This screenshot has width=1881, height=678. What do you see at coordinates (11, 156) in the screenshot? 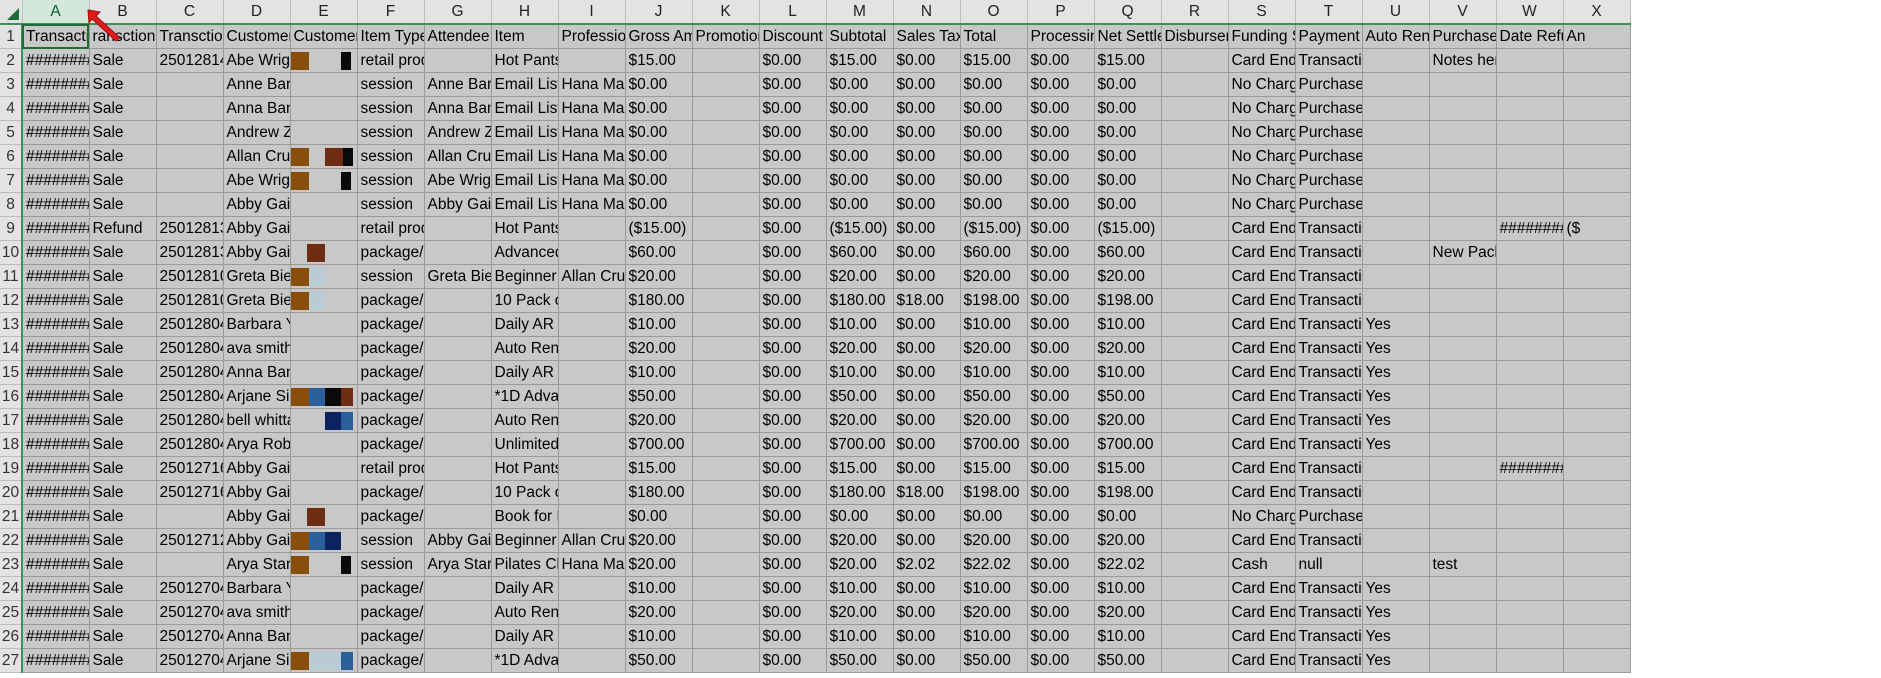
I see `row-header: 6` at bounding box center [11, 156].